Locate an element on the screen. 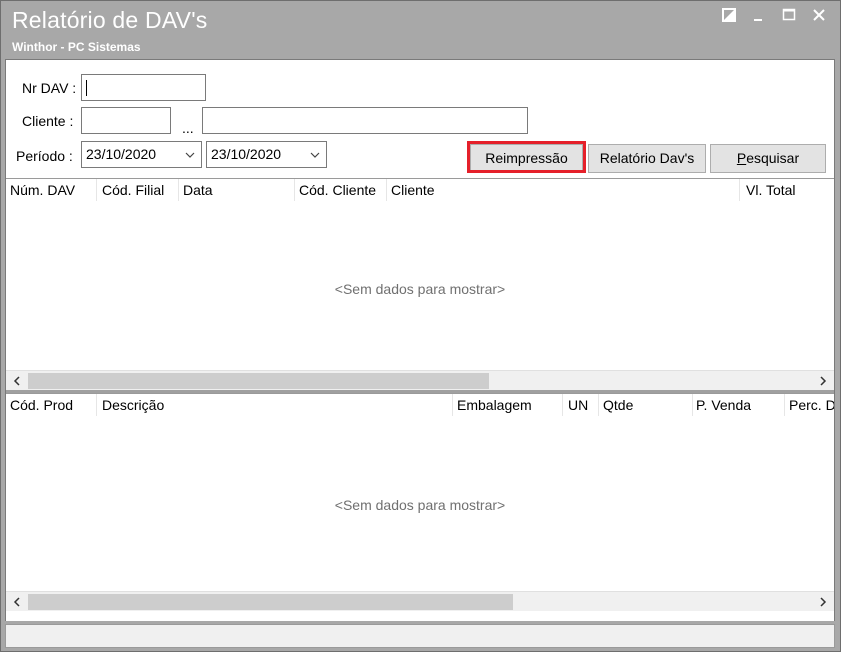 The width and height of the screenshot is (841, 652). periodo-end-value: 23/10/2020 is located at coordinates (246, 154).